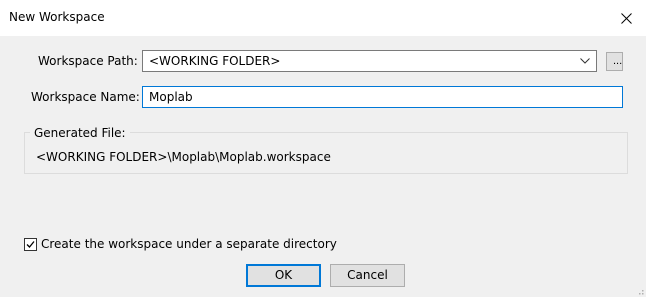 The height and width of the screenshot is (297, 646). I want to click on ok-button: OK, so click(283, 275).